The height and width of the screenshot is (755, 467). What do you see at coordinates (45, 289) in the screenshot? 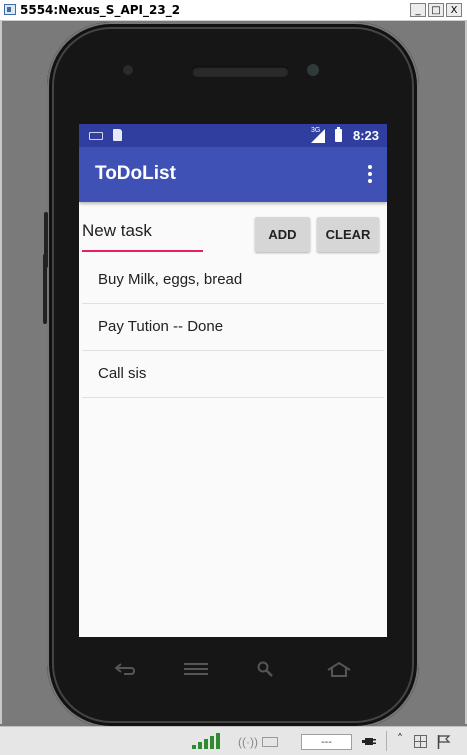
I see `side-button` at bounding box center [45, 289].